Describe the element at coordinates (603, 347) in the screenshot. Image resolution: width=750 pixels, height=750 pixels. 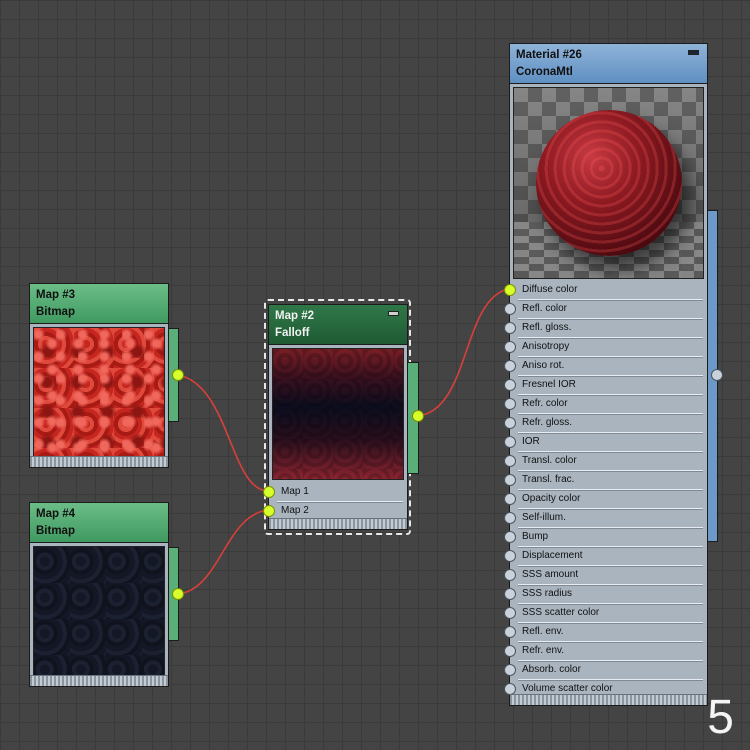
I see `slot-anisotropy: Anisotropy` at that location.